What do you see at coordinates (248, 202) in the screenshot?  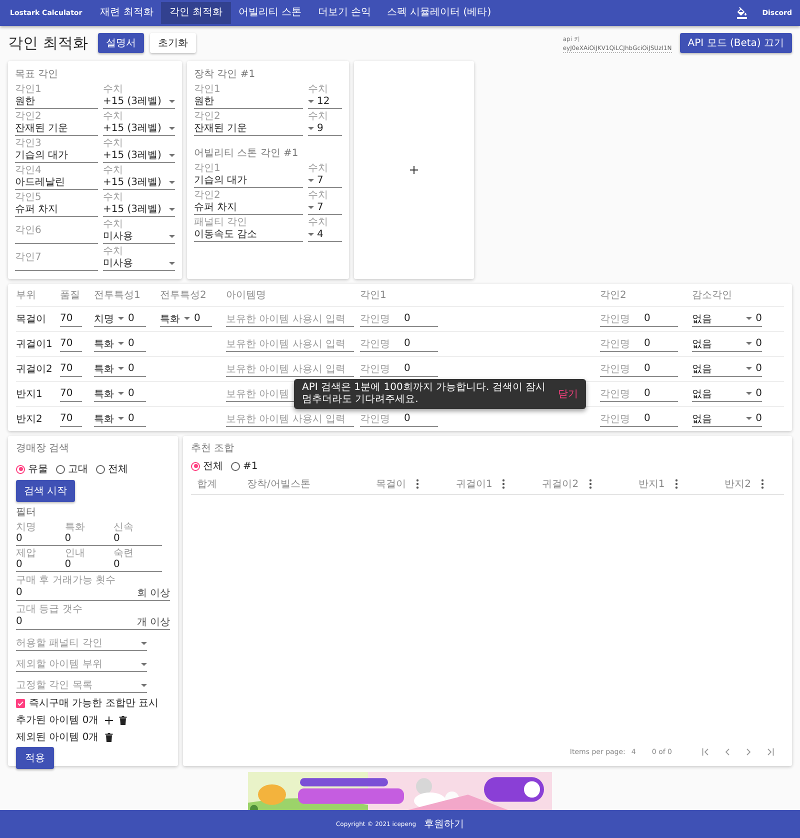 I see `engraving-select: 각인2 슈퍼 차지` at bounding box center [248, 202].